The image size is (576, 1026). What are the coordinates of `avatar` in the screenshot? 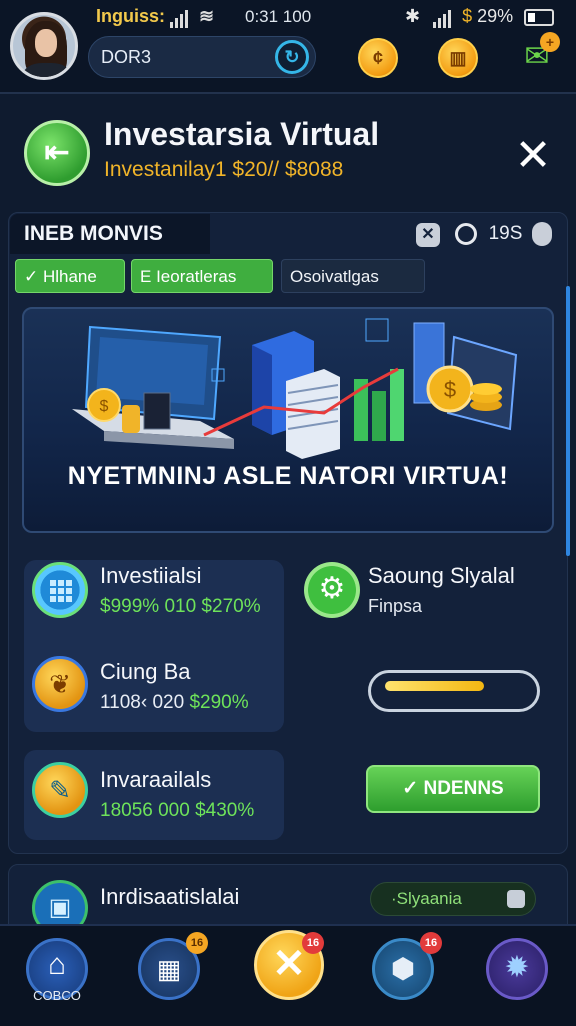 It's located at (44, 46).